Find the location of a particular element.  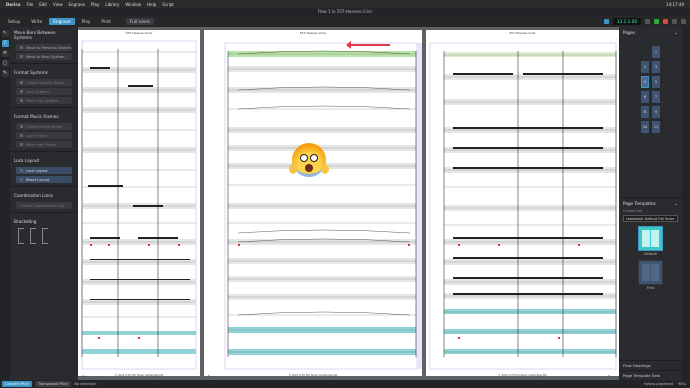

create-system-break-button: Create System Break is located at coordinates (44, 82).